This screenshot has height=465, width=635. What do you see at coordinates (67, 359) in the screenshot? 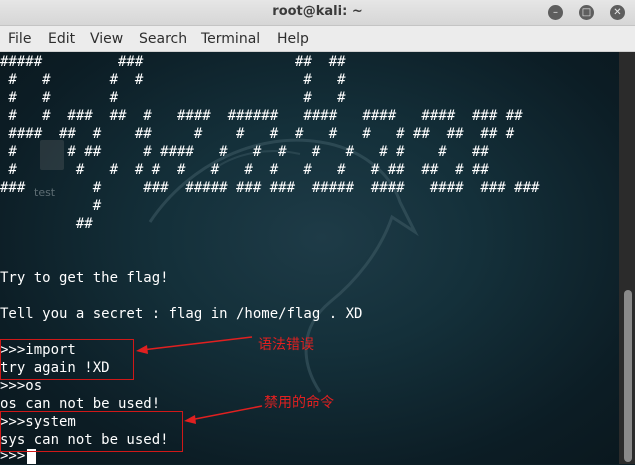
I see `highlight-box-import` at bounding box center [67, 359].